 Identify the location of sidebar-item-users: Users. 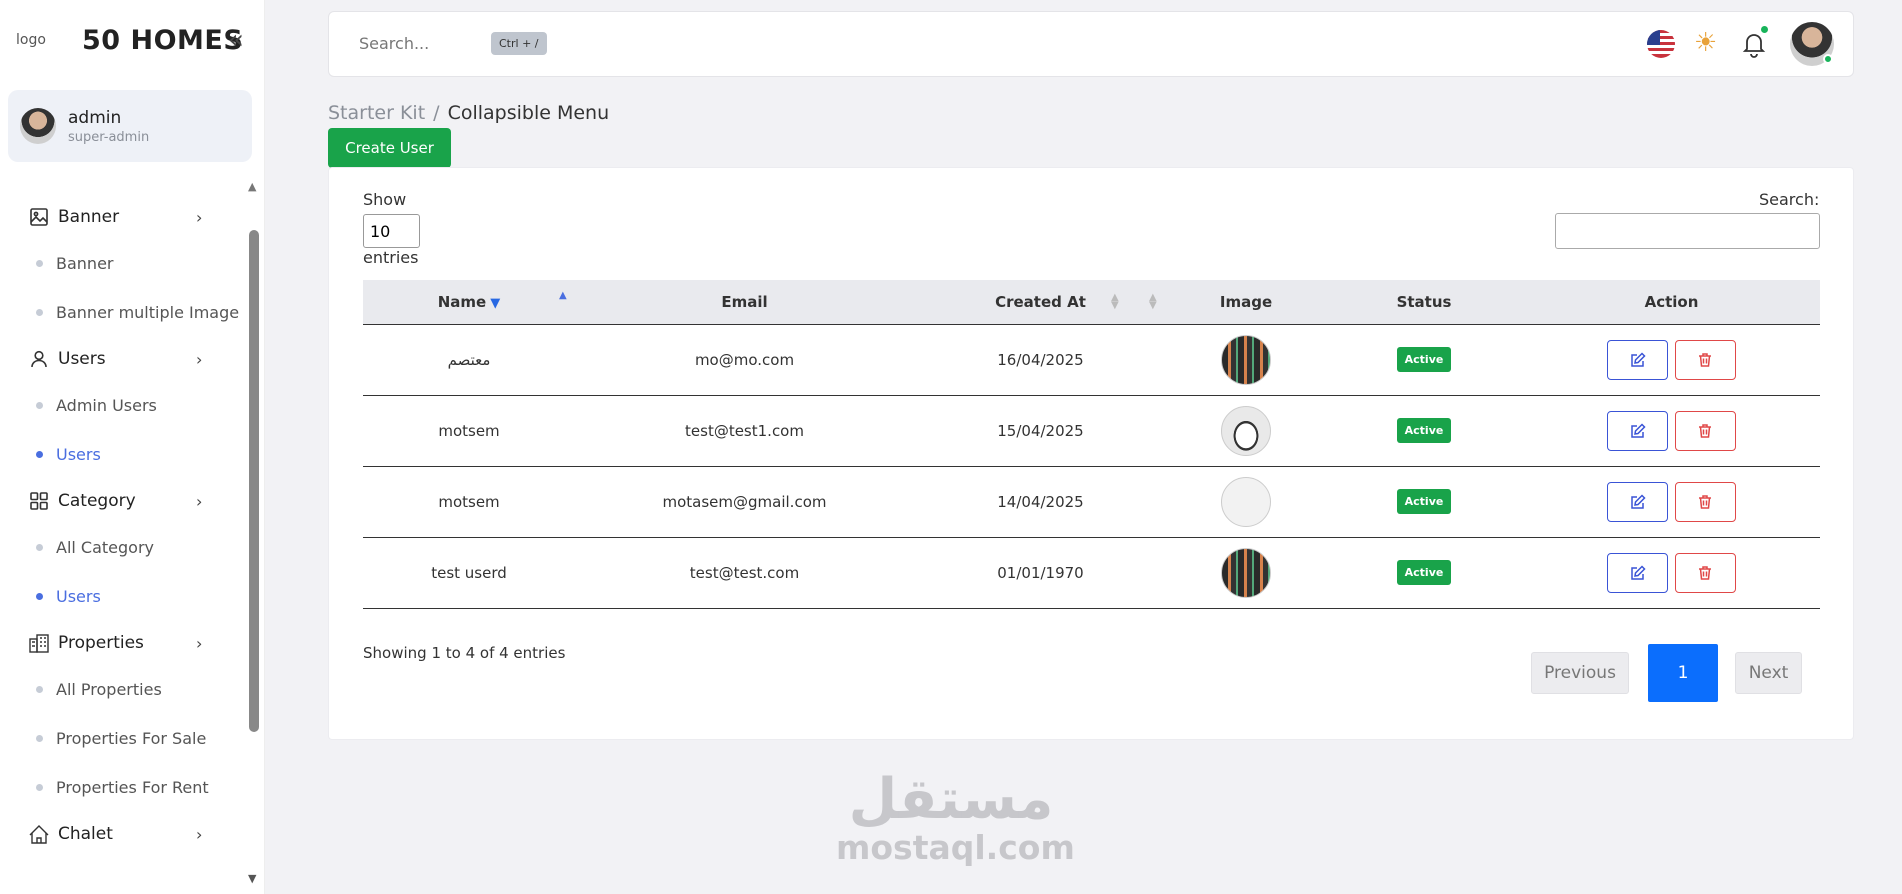
(122, 454).